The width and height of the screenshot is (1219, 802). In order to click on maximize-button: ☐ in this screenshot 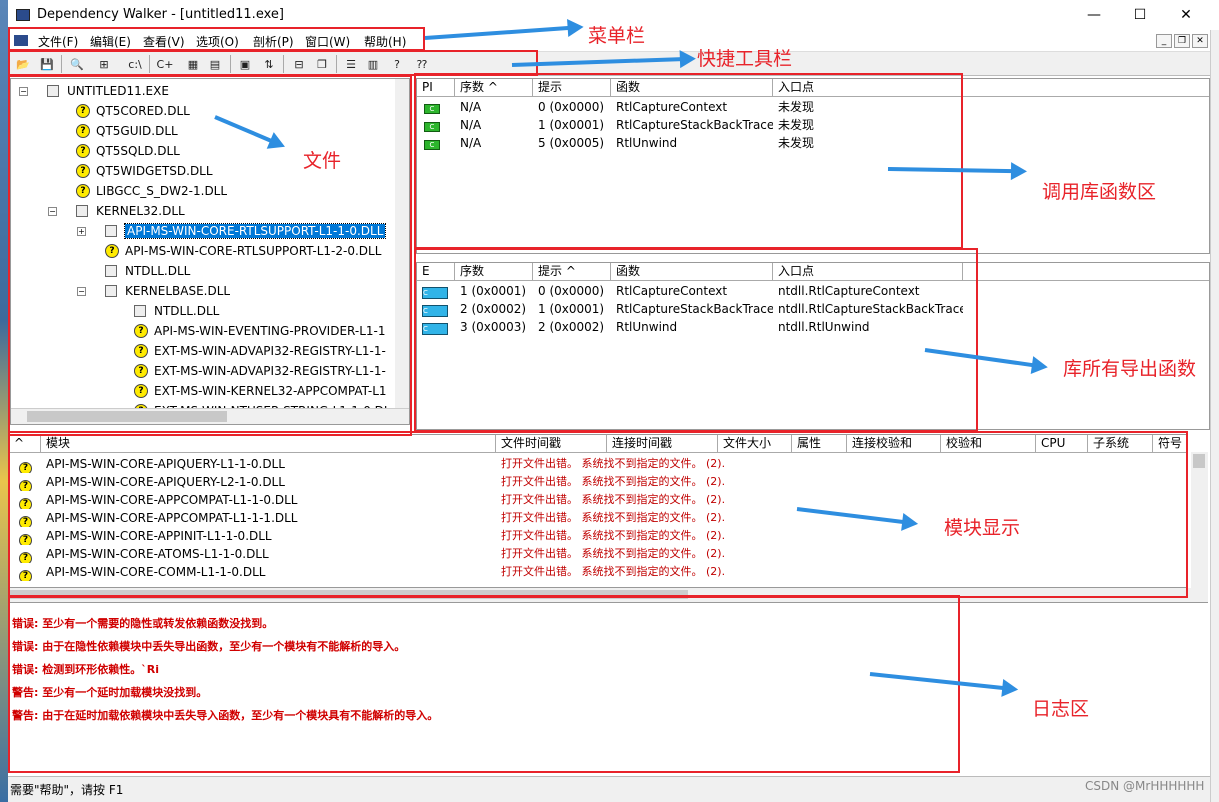, I will do `click(1140, 15)`.